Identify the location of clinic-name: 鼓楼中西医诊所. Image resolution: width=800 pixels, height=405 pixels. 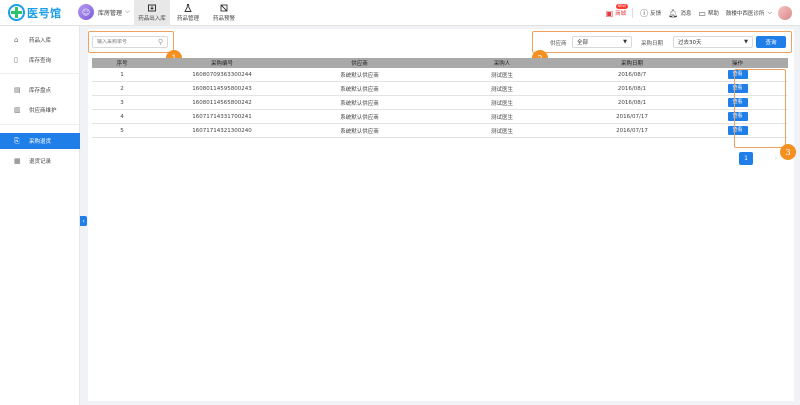
(745, 14).